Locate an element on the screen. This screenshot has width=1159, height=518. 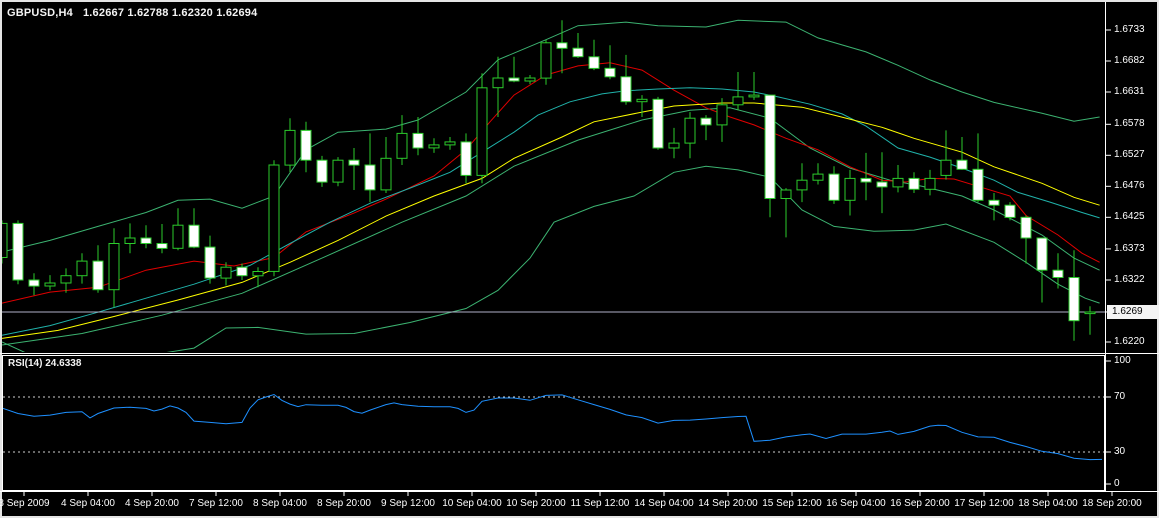
price-axis-label: 1.6527 is located at coordinates (1129, 154).